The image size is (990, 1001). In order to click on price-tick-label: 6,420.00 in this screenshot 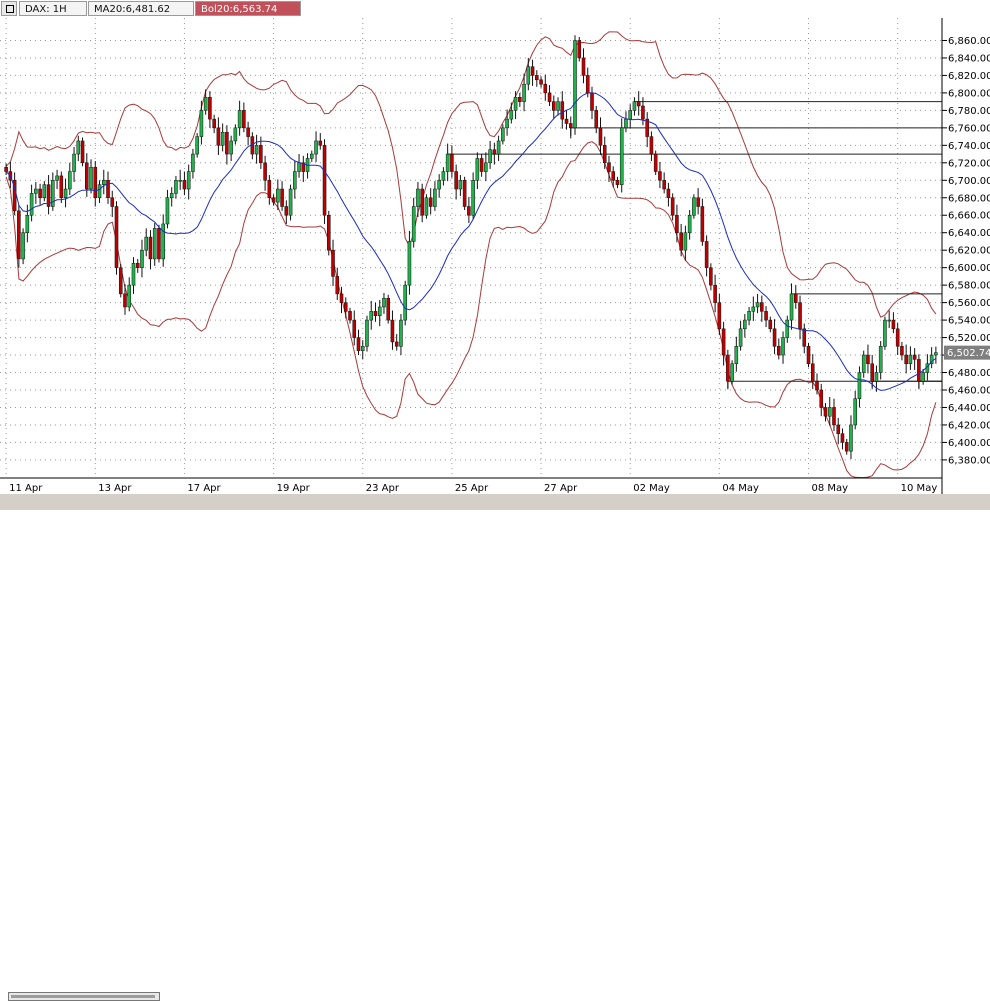, I will do `click(969, 425)`.